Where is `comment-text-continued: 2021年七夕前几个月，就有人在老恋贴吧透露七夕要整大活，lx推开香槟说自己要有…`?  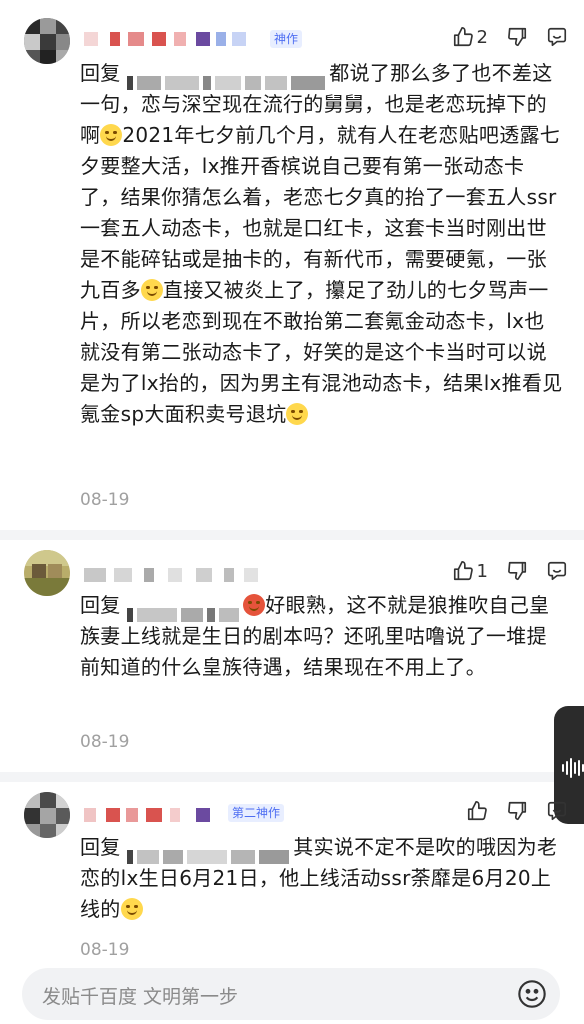
comment-text-continued: 2021年七夕前几个月，就有人在老恋贴吧透露七夕要整大活，lx推开香槟说自己要有… is located at coordinates (320, 212).